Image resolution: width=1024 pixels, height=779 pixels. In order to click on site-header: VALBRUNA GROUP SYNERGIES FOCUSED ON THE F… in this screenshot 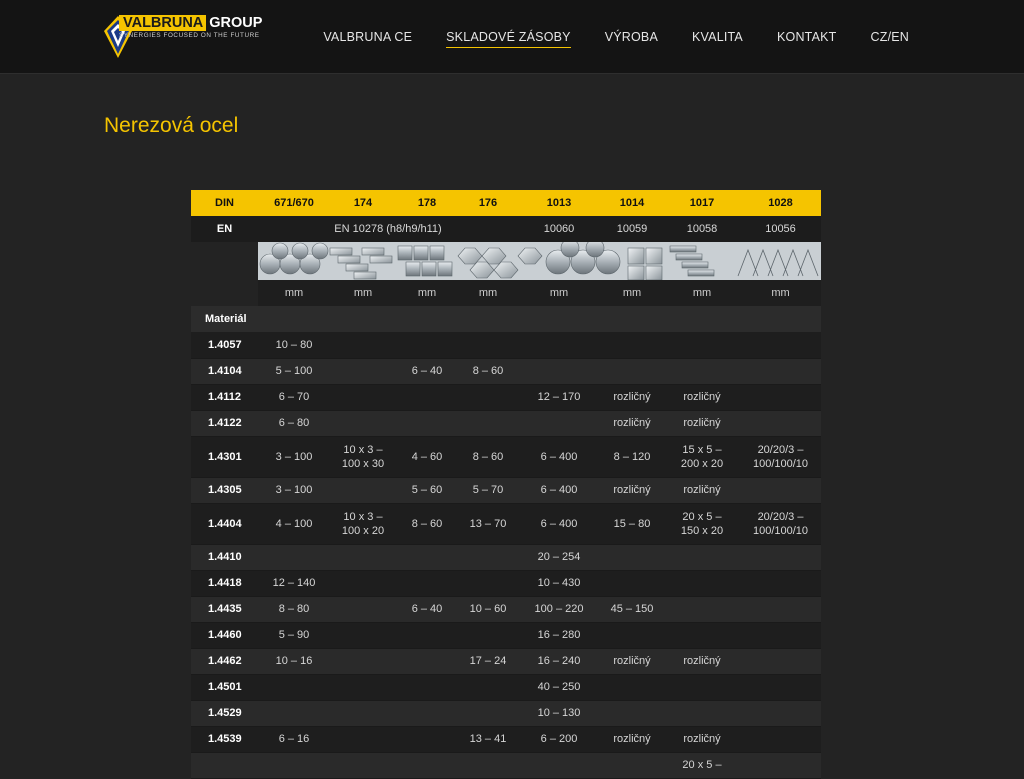, I will do `click(512, 37)`.